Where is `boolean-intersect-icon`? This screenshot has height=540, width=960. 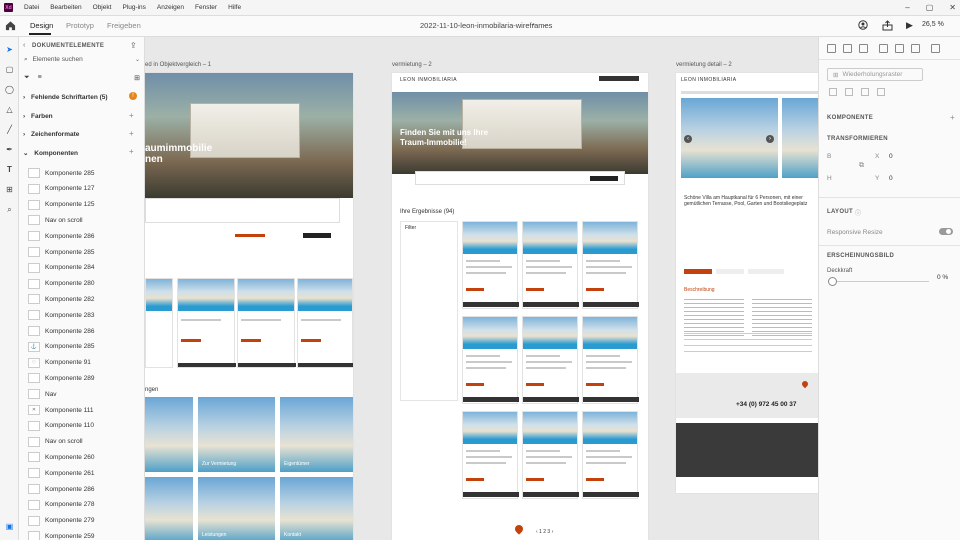 boolean-intersect-icon is located at coordinates (865, 92).